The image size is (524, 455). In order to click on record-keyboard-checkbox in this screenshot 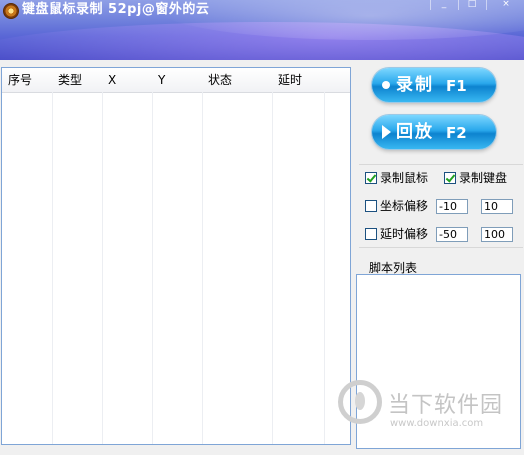, I will do `click(450, 178)`.